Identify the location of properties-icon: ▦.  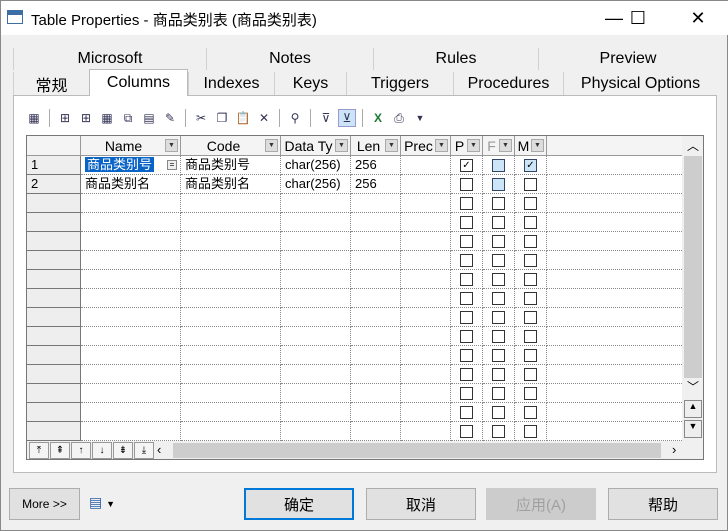
(34, 118).